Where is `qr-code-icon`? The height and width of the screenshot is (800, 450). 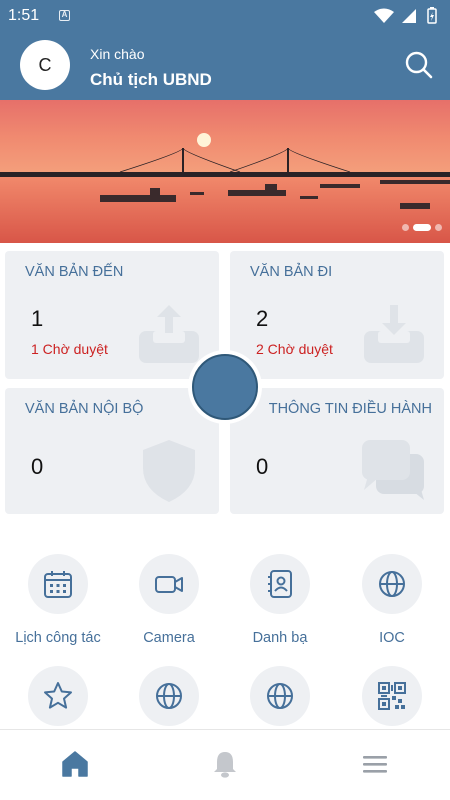
qr-code-icon is located at coordinates (392, 696).